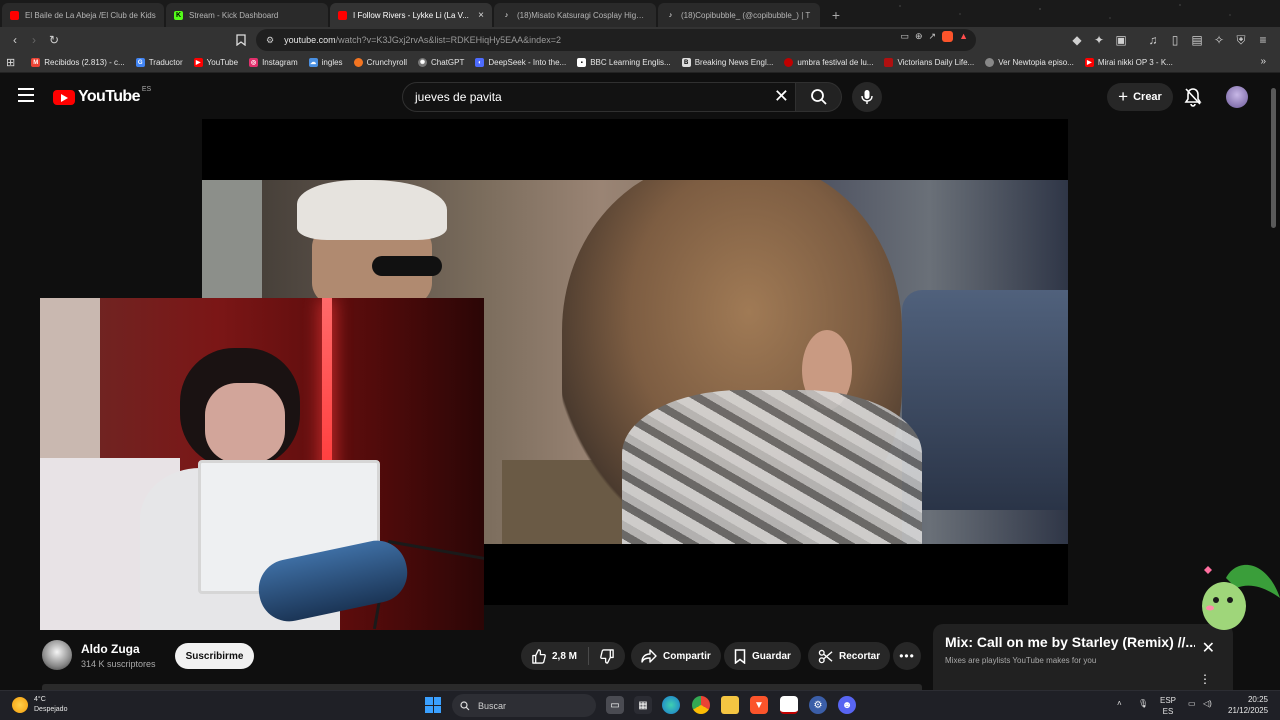 This screenshot has height=720, width=1280. I want to click on voice-search-button, so click(867, 97).